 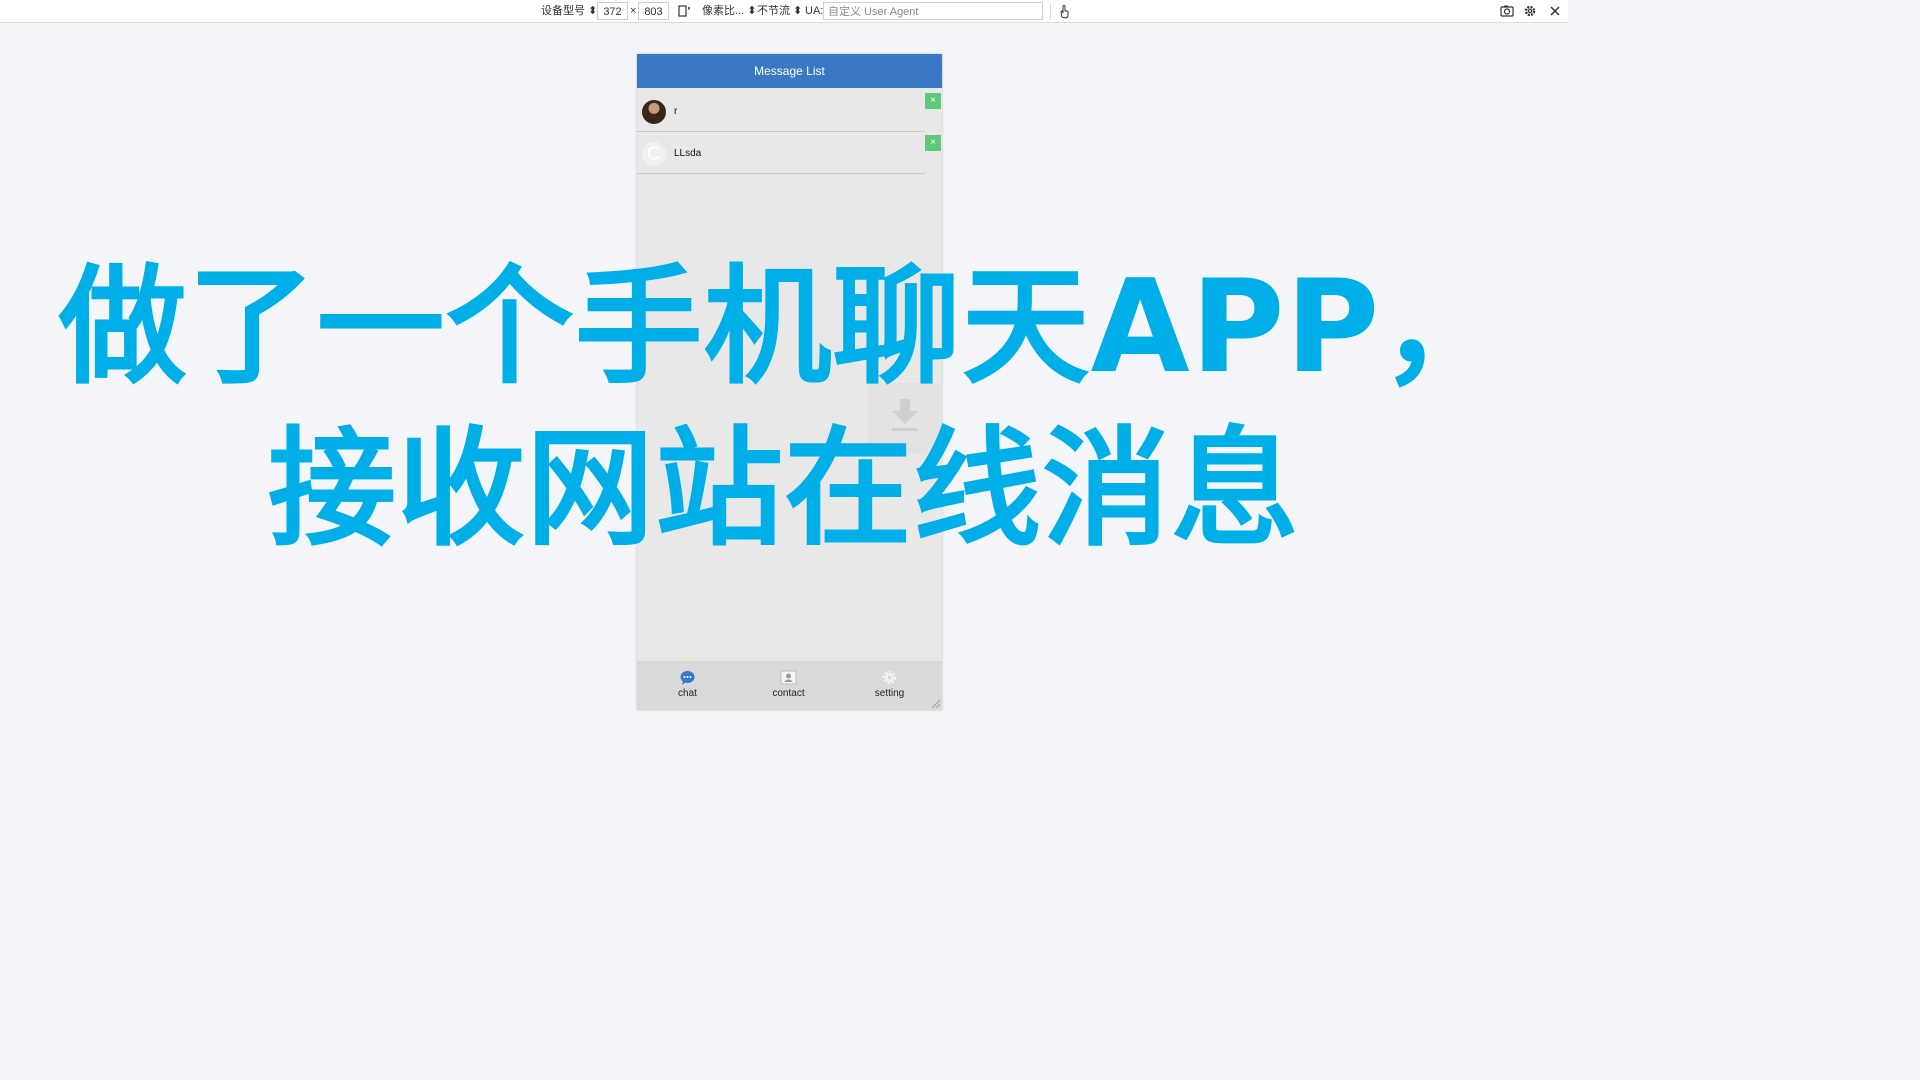 What do you see at coordinates (789, 71) in the screenshot?
I see `page-title: Message List` at bounding box center [789, 71].